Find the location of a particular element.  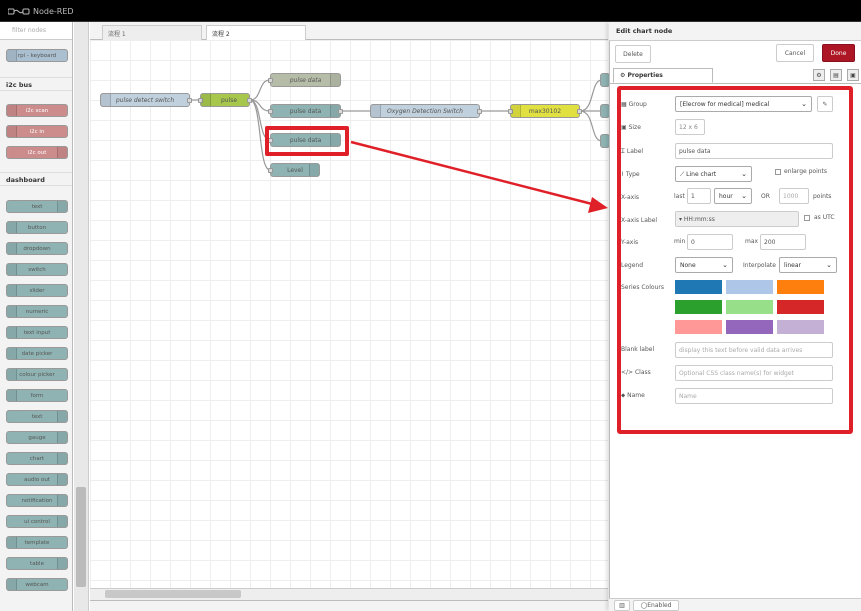

flow-node-pulse-data-mid: pulse data is located at coordinates (305, 111).